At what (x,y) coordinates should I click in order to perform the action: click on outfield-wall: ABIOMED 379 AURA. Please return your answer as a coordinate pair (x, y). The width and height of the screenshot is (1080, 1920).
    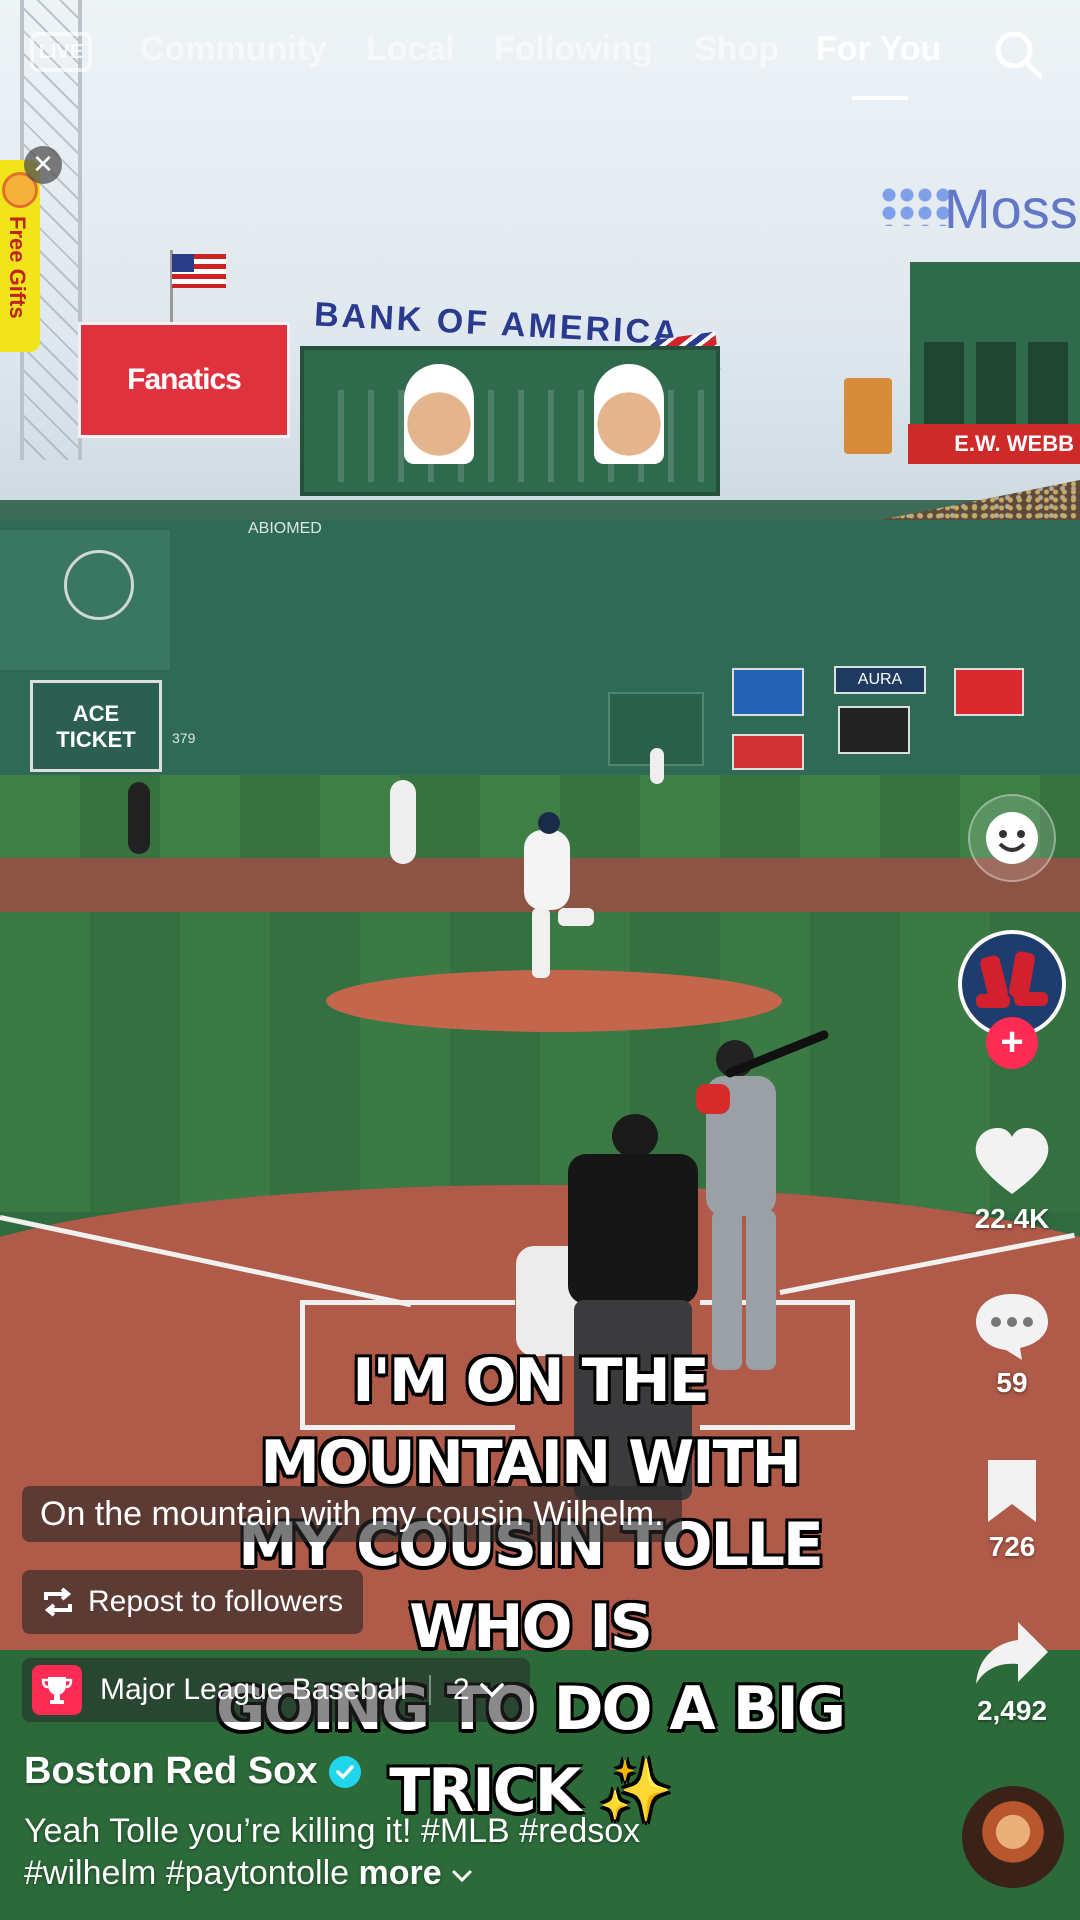
    Looking at the image, I should click on (540, 647).